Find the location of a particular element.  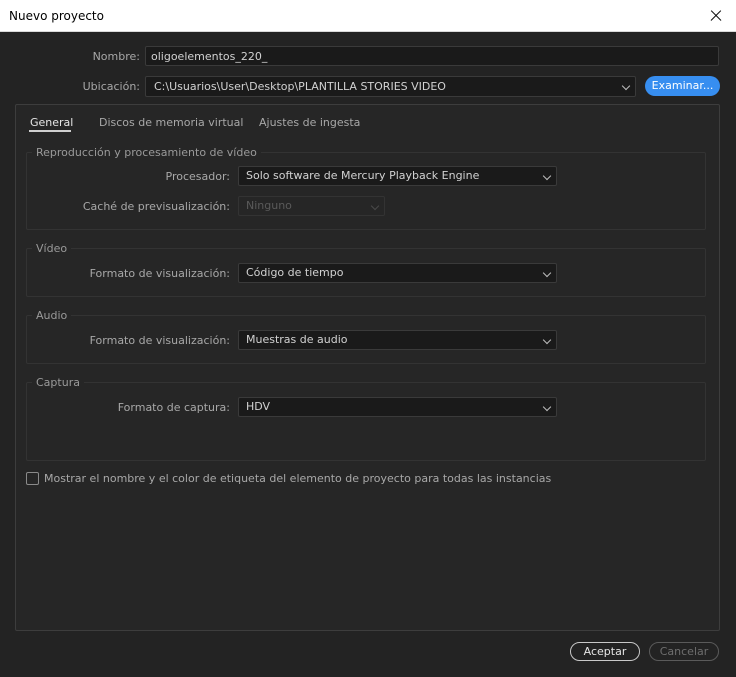

processor-value: Solo software de Mercury Playback Engine is located at coordinates (363, 175).